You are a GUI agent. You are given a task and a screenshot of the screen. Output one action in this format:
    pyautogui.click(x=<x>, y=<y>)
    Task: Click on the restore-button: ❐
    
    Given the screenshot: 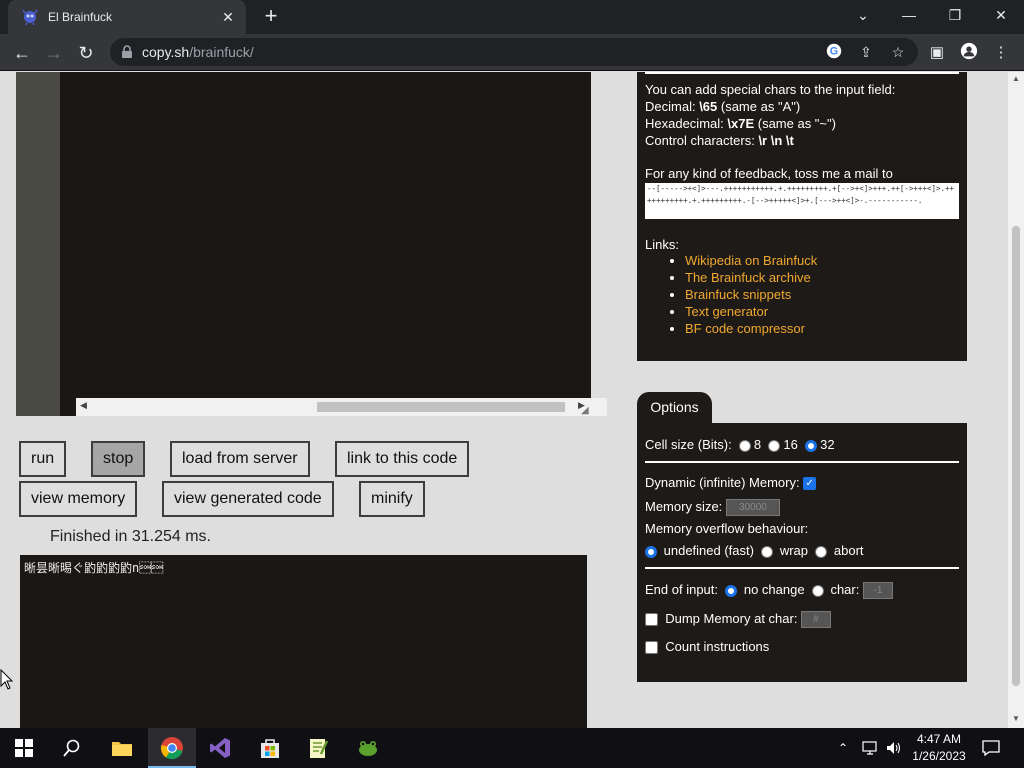 What is the action you would take?
    pyautogui.click(x=955, y=15)
    